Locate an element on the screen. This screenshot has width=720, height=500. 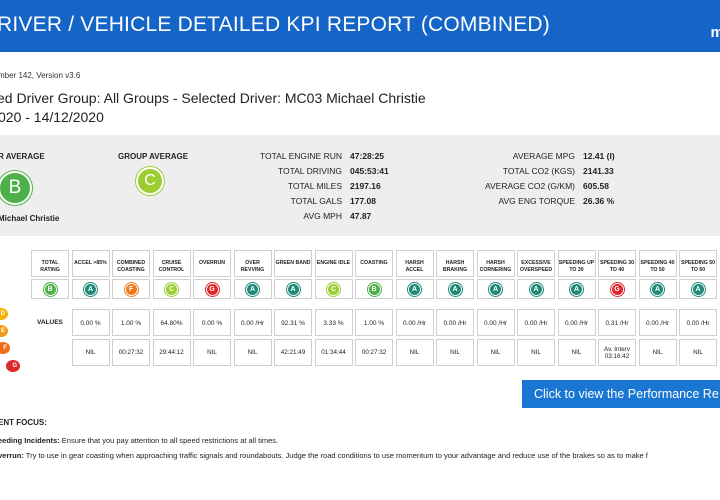
brand-logo: mi is located at coordinates (715, 32).